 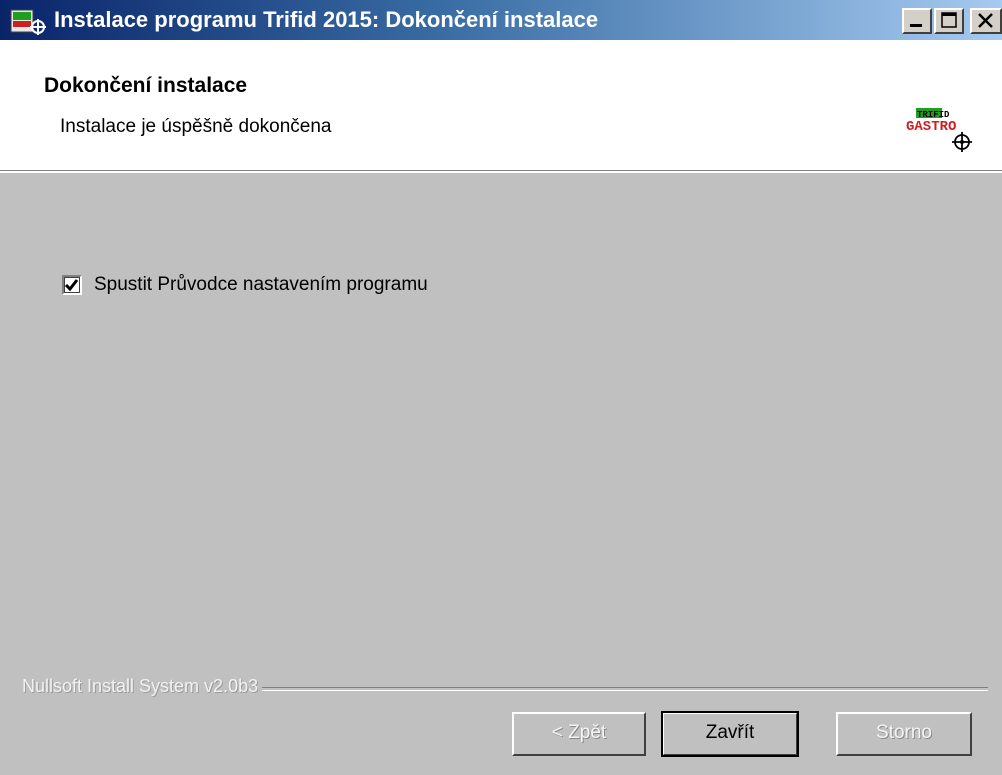 I want to click on run-wizard-label: Spustit Průvodce nastavením programu, so click(x=261, y=285).